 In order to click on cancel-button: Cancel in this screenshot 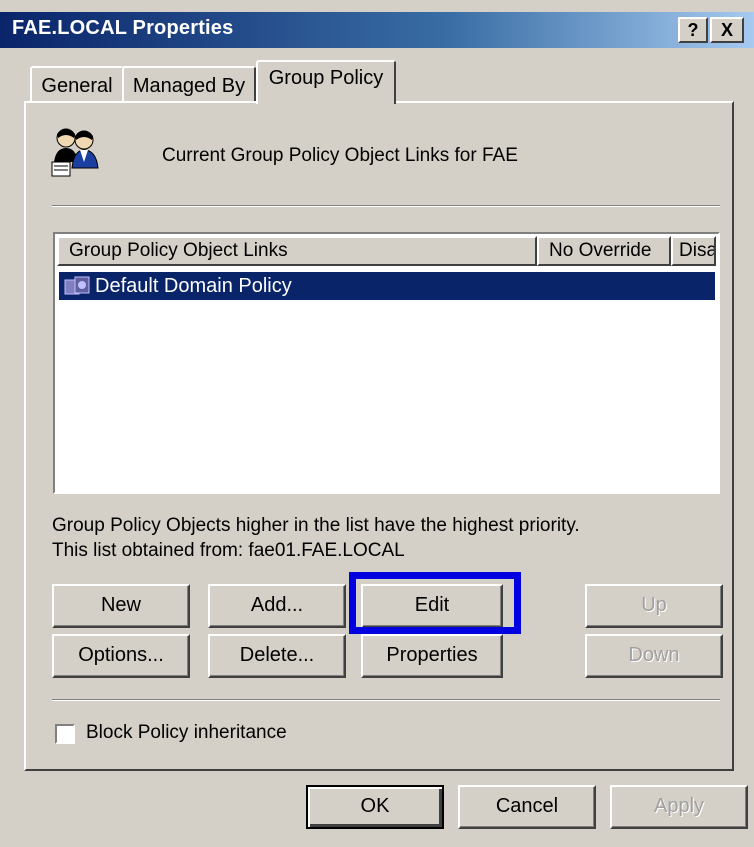, I will do `click(527, 807)`.